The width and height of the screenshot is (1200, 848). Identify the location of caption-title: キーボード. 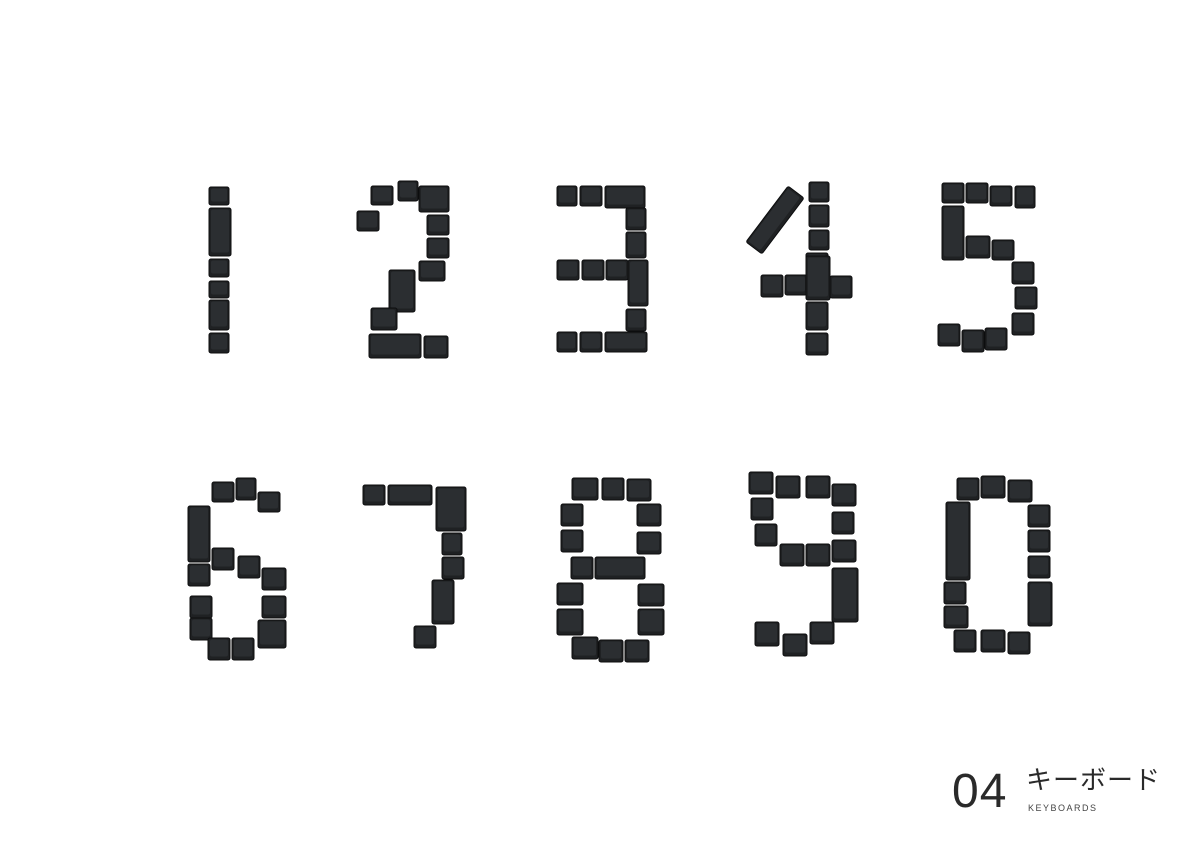
(1094, 781).